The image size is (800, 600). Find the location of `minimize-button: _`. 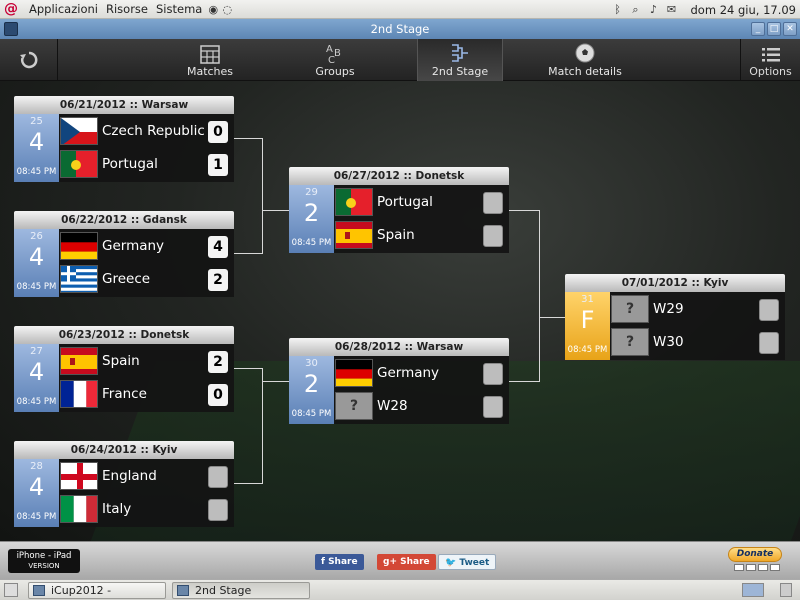

minimize-button: _ is located at coordinates (758, 29).